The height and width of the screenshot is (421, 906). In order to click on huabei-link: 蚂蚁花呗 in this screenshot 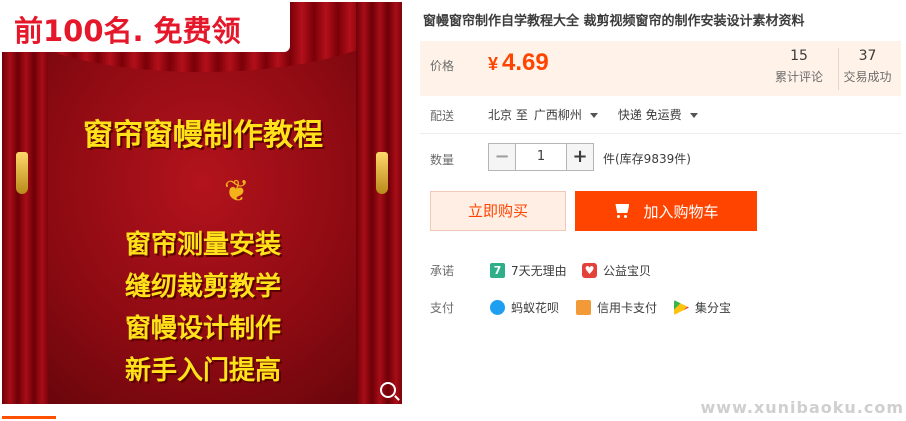, I will do `click(524, 307)`.